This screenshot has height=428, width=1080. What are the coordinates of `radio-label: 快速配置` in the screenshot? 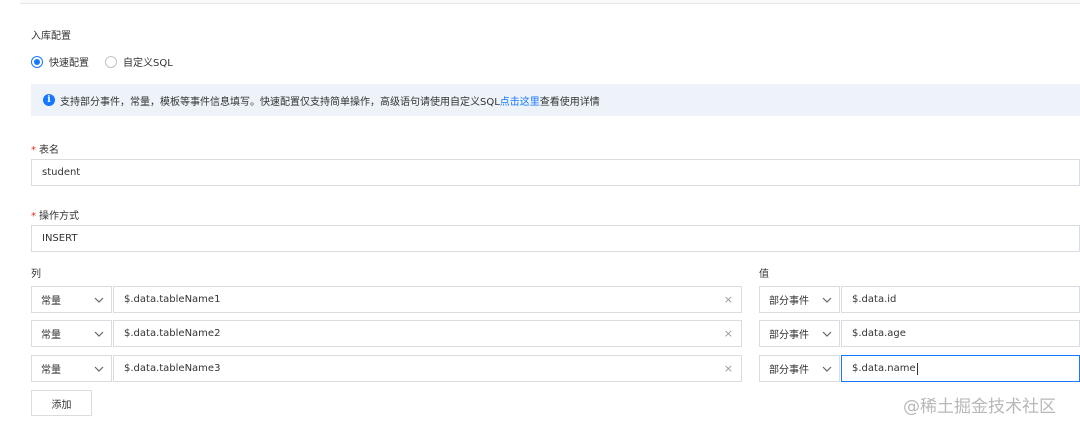 It's located at (69, 63).